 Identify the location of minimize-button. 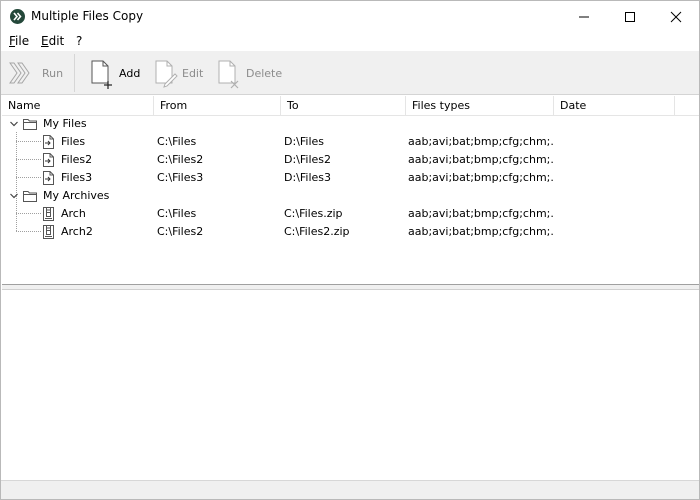
(584, 16).